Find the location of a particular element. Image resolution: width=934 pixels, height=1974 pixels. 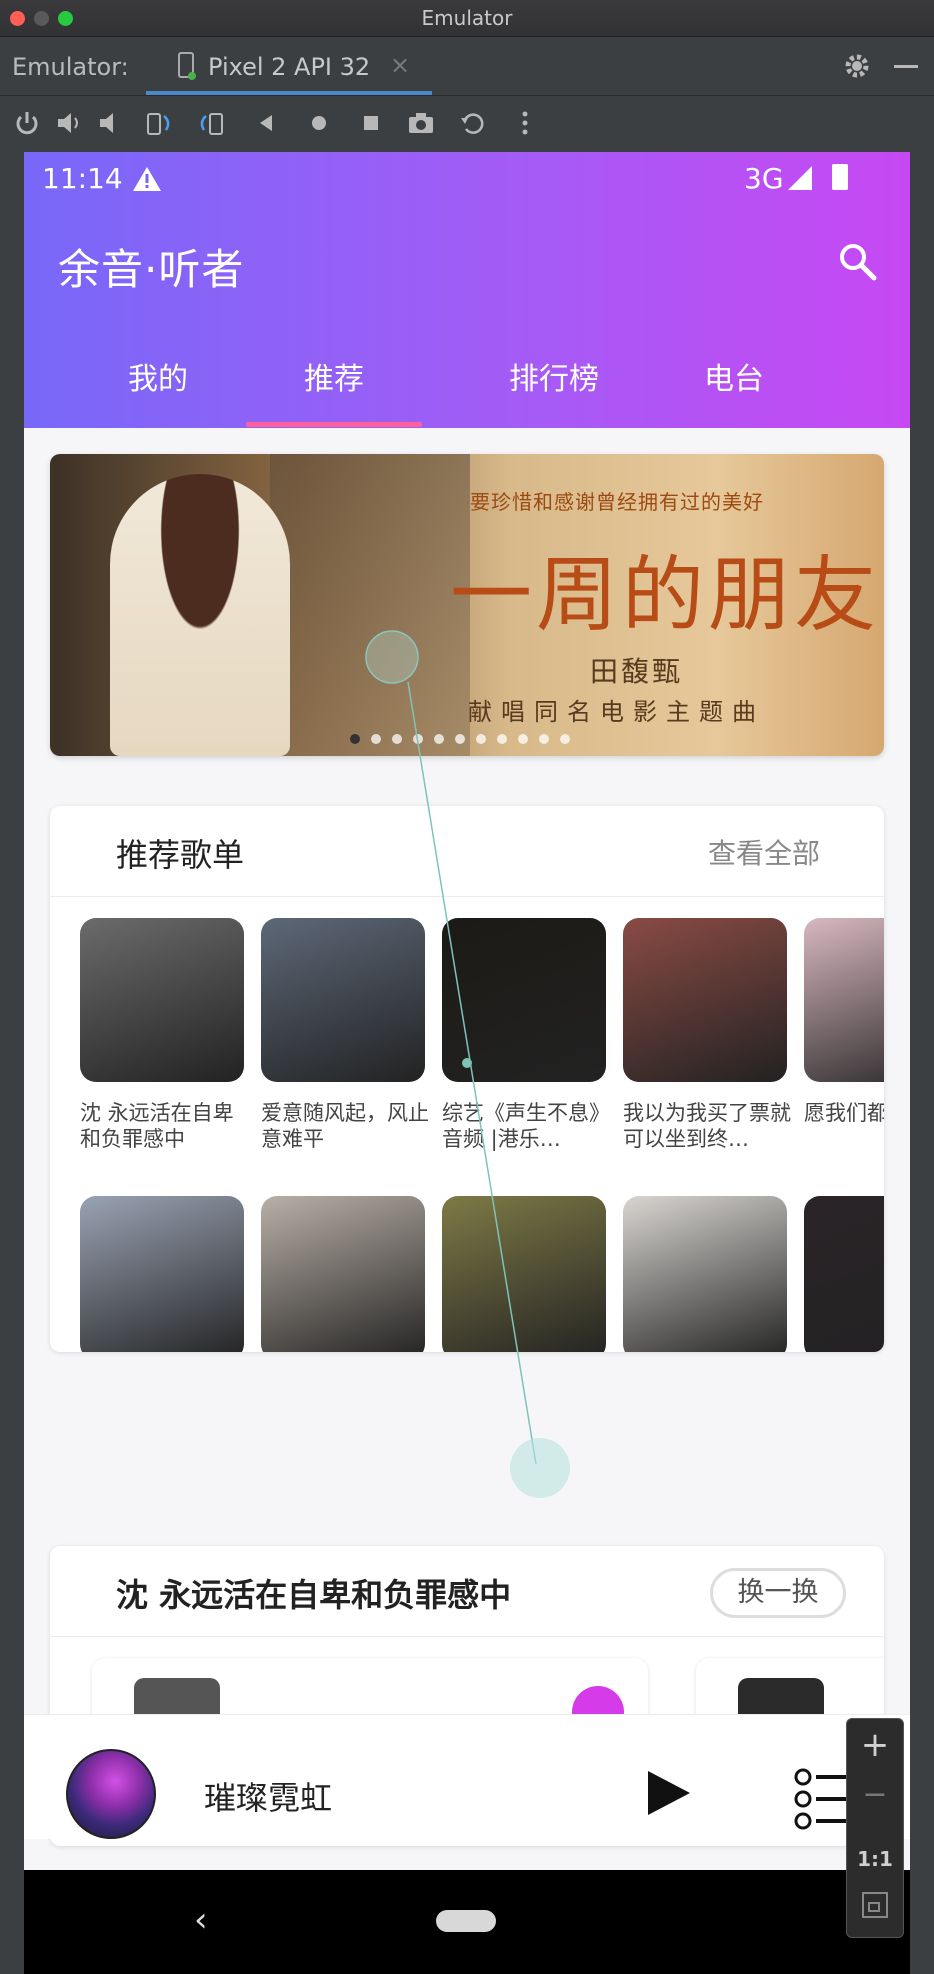

phone-device-icon is located at coordinates (187, 66).